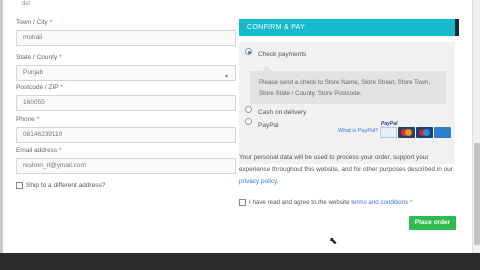 The height and width of the screenshot is (270, 480). What do you see at coordinates (477, 194) in the screenshot?
I see `scrollbar-thumb` at bounding box center [477, 194].